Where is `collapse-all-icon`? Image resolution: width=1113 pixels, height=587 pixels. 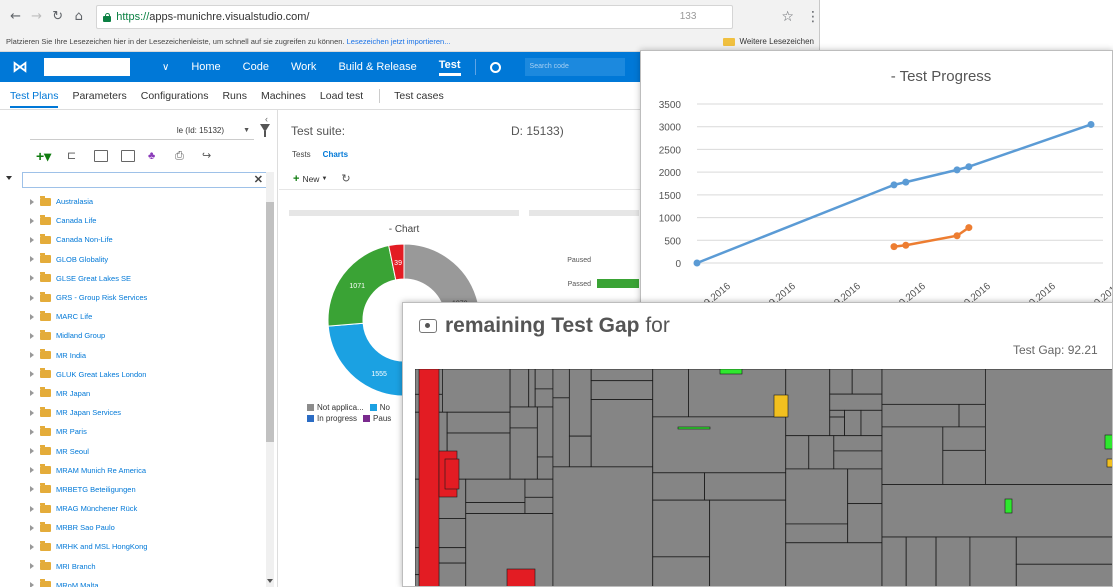 collapse-all-icon is located at coordinates (128, 156).